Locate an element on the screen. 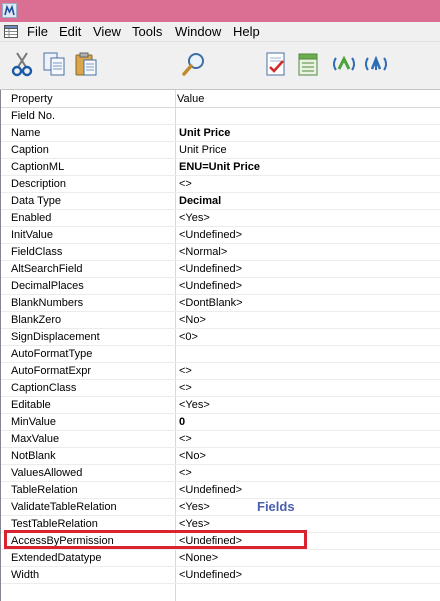 Image resolution: width=440 pixels, height=601 pixels. property-name: Width is located at coordinates (25, 575).